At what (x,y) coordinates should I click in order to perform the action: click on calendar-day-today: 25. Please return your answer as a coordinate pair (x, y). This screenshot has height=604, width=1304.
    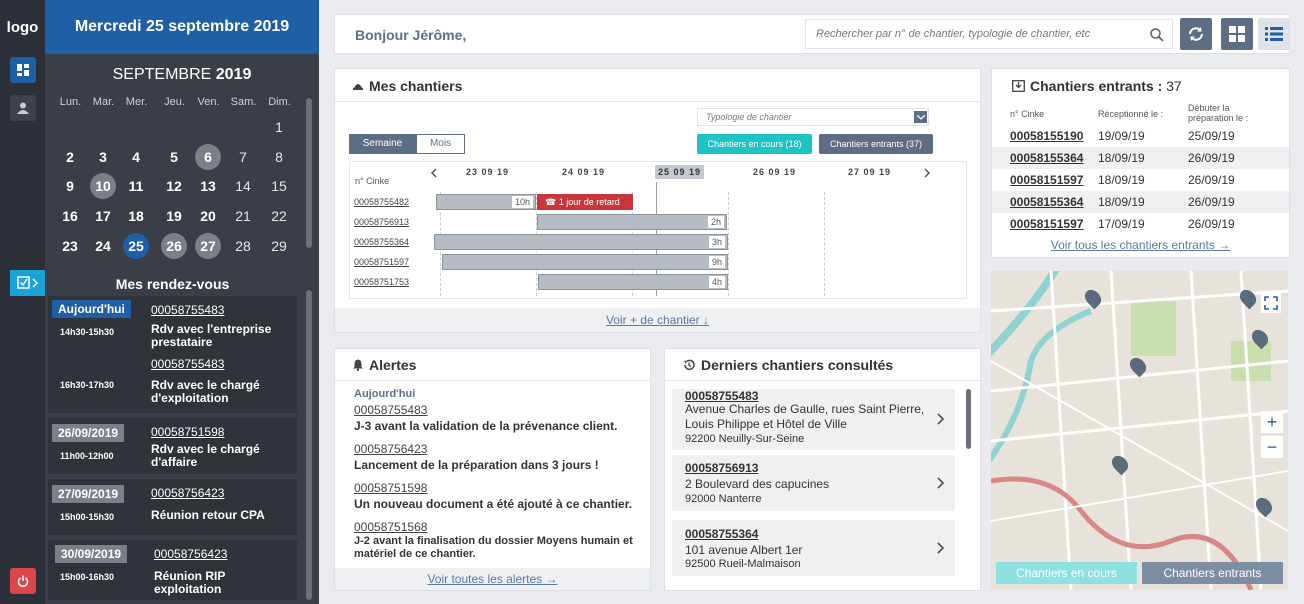
    Looking at the image, I should click on (136, 246).